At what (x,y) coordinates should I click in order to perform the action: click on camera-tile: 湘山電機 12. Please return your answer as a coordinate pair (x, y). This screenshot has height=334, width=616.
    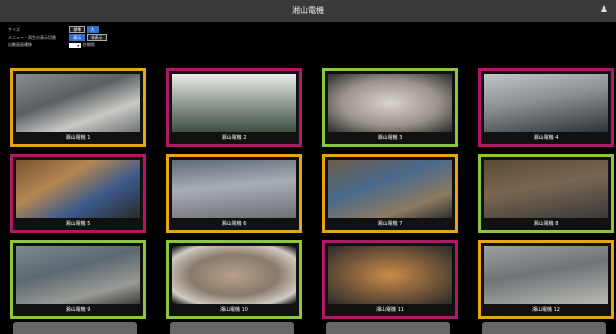
    Looking at the image, I should click on (546, 279).